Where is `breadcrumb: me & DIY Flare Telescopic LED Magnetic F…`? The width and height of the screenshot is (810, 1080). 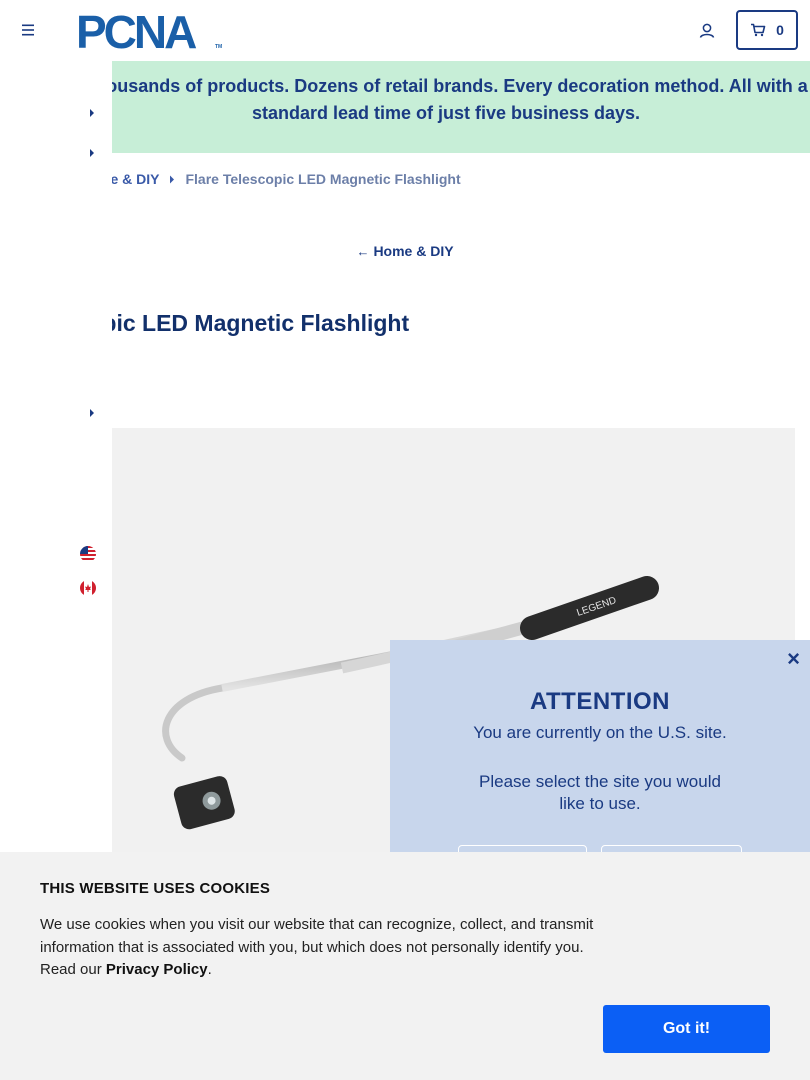 breadcrumb: me & DIY Flare Telescopic LED Magnetic F… is located at coordinates (279, 179).